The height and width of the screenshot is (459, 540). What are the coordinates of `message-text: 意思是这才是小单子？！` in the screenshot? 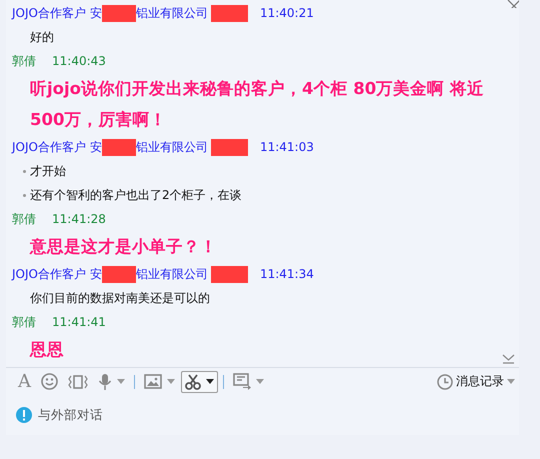 It's located at (123, 247).